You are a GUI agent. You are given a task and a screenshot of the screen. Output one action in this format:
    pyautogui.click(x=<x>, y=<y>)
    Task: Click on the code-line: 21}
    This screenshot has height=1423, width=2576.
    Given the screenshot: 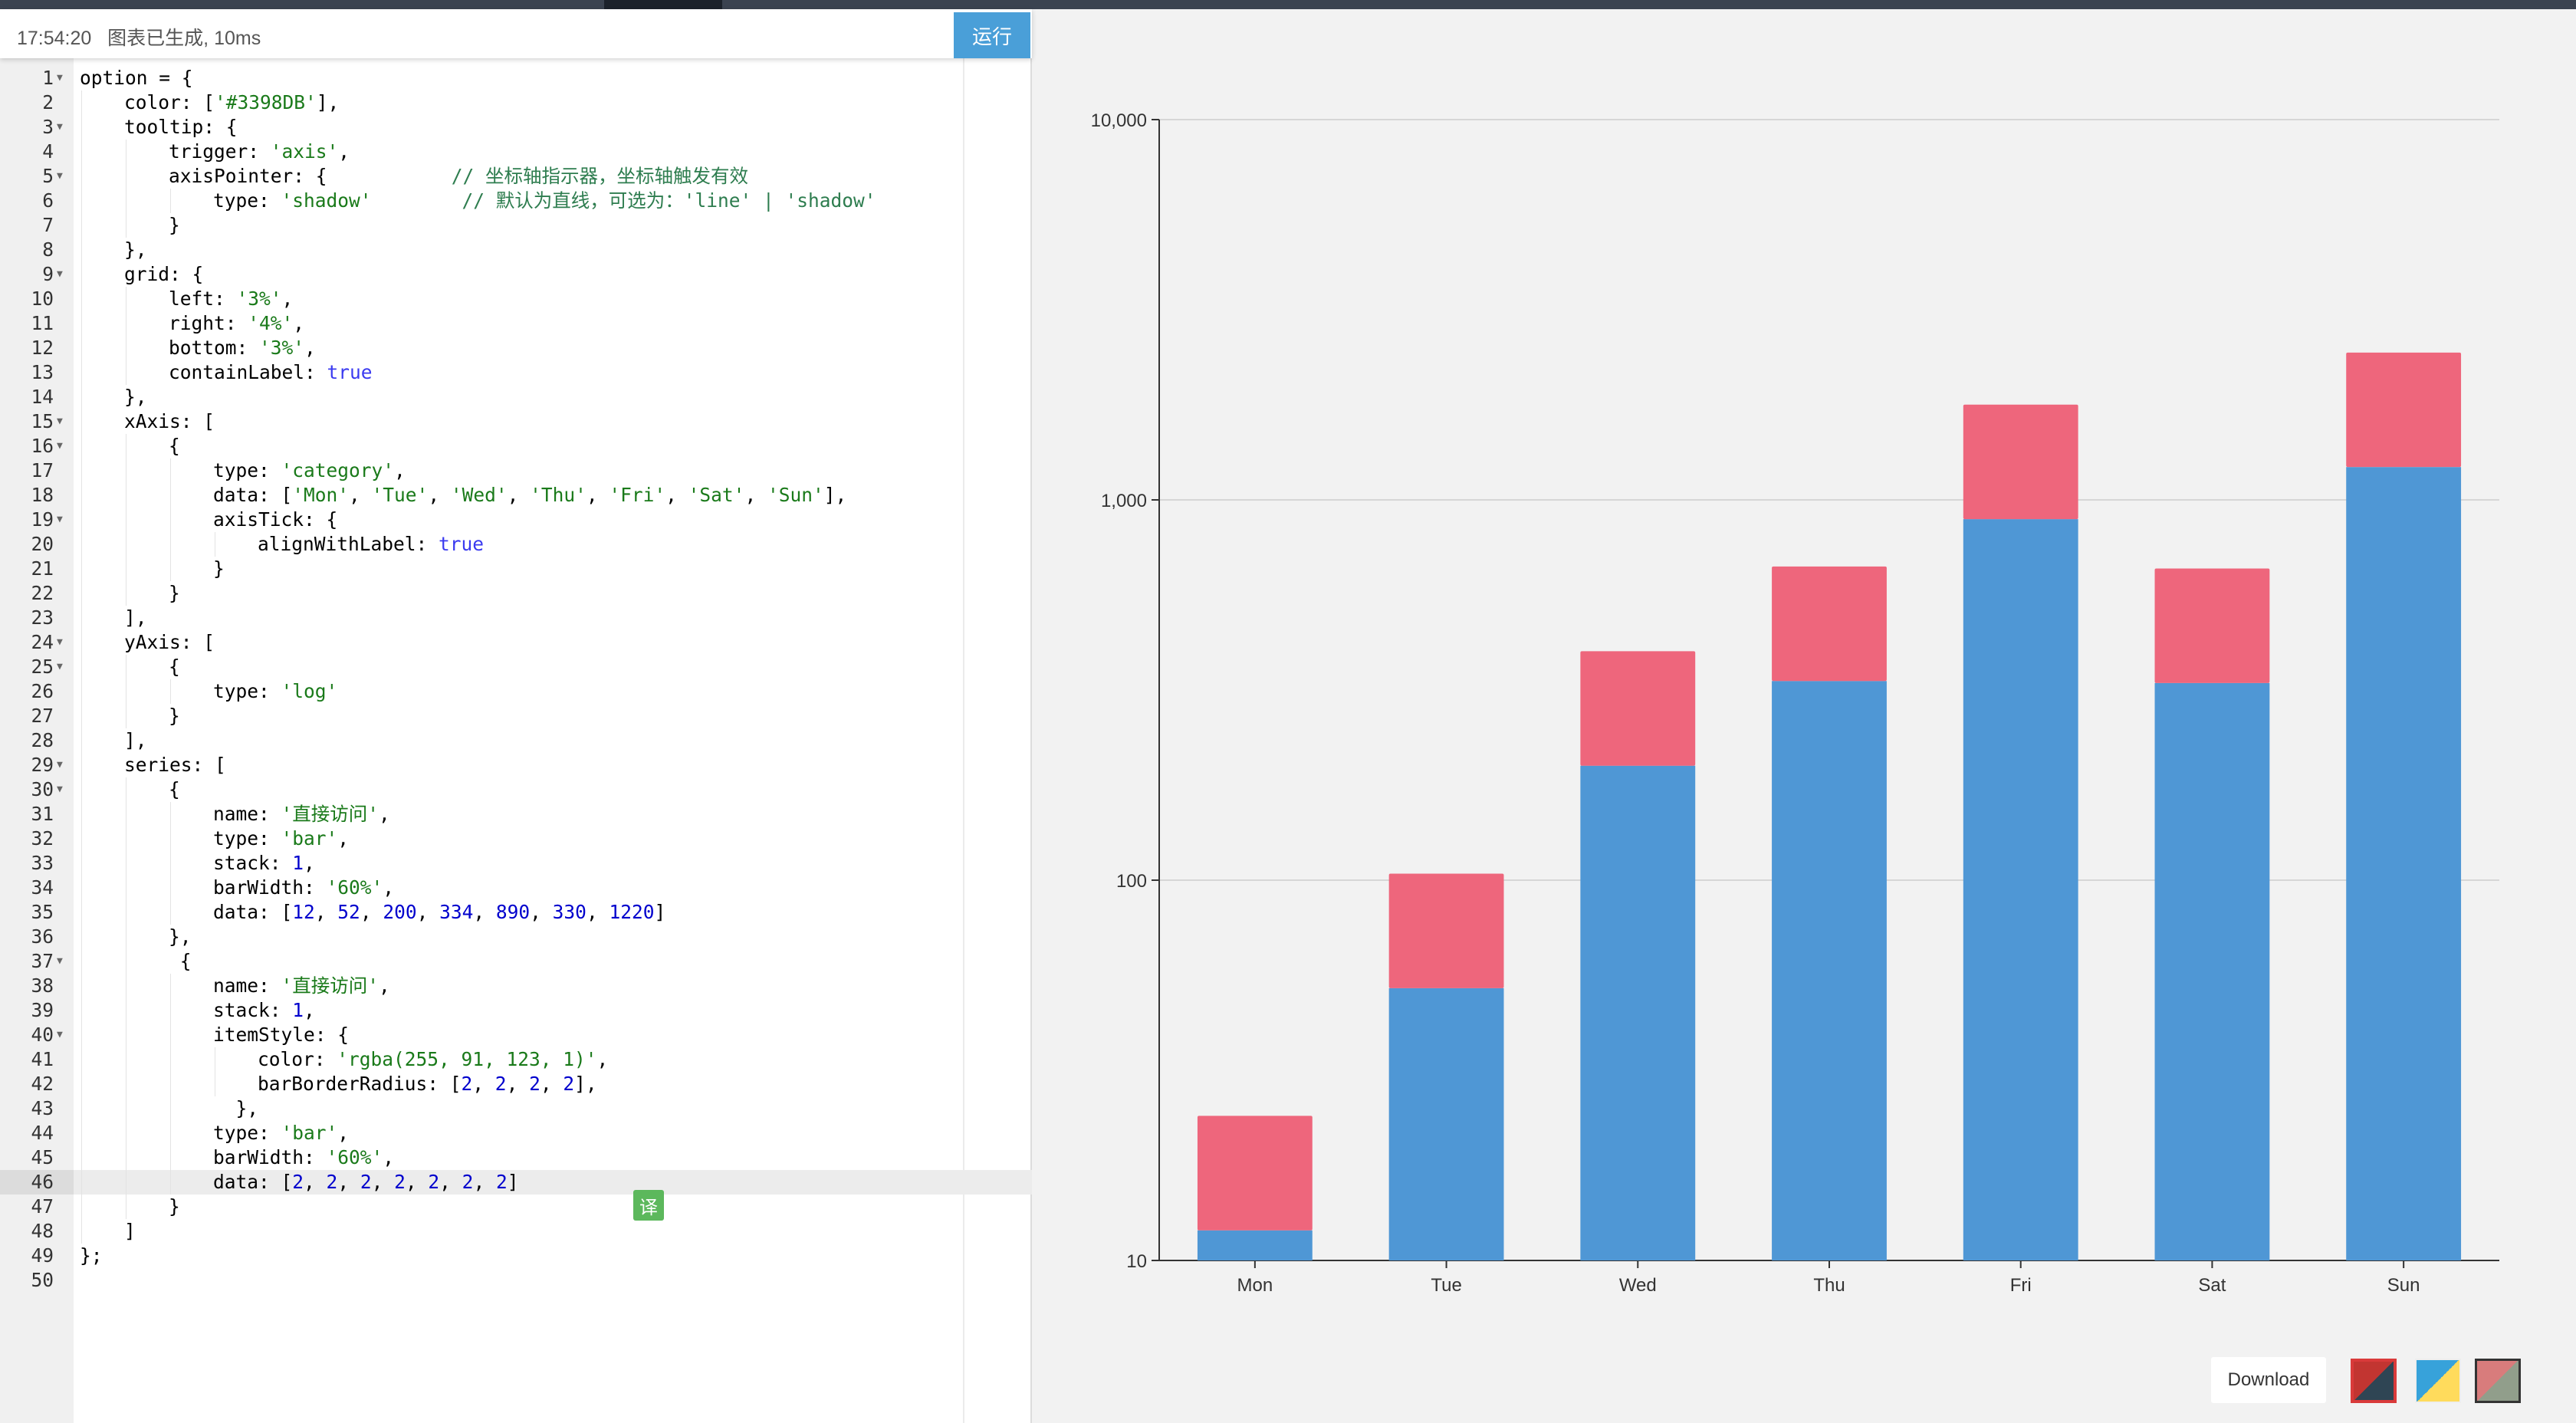 What is the action you would take?
    pyautogui.click(x=516, y=569)
    